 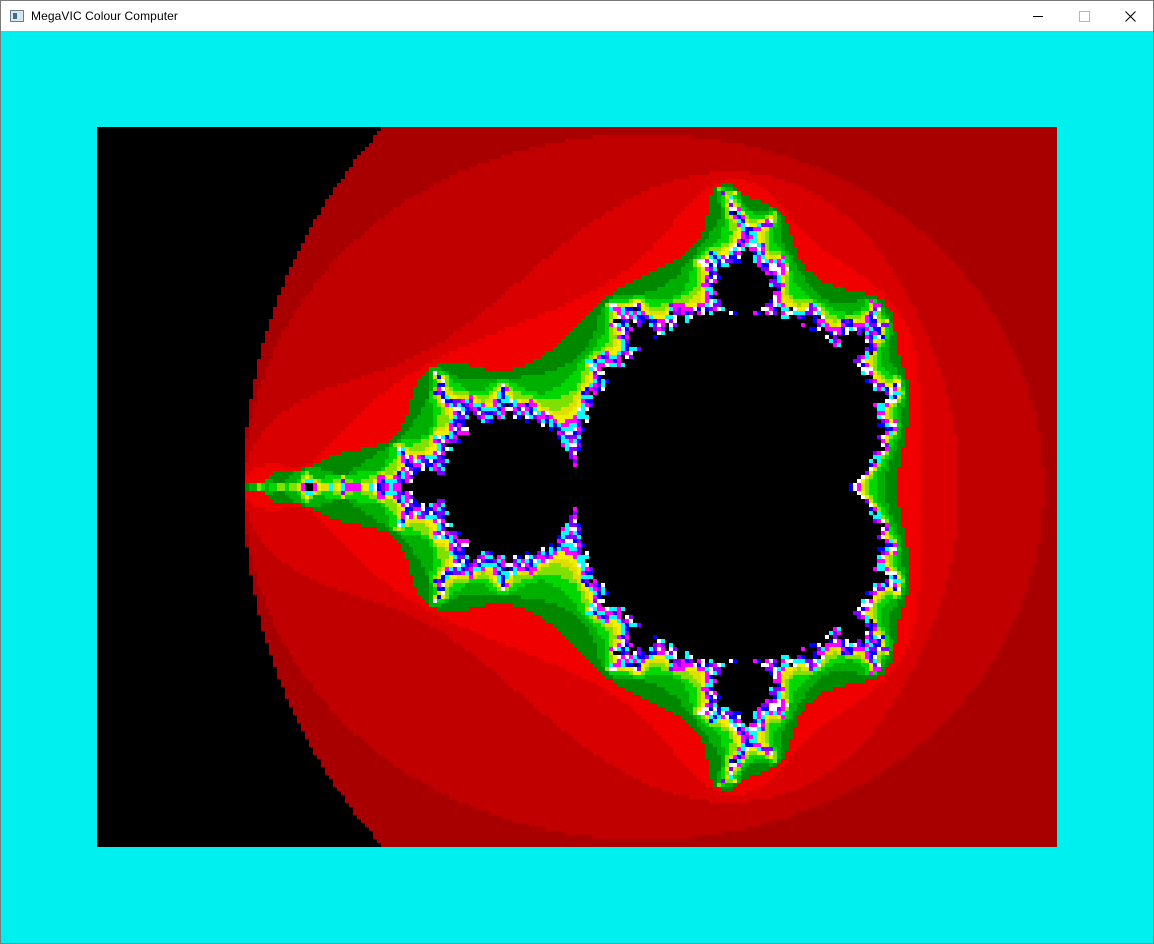 I want to click on minimize-button, so click(x=1038, y=16).